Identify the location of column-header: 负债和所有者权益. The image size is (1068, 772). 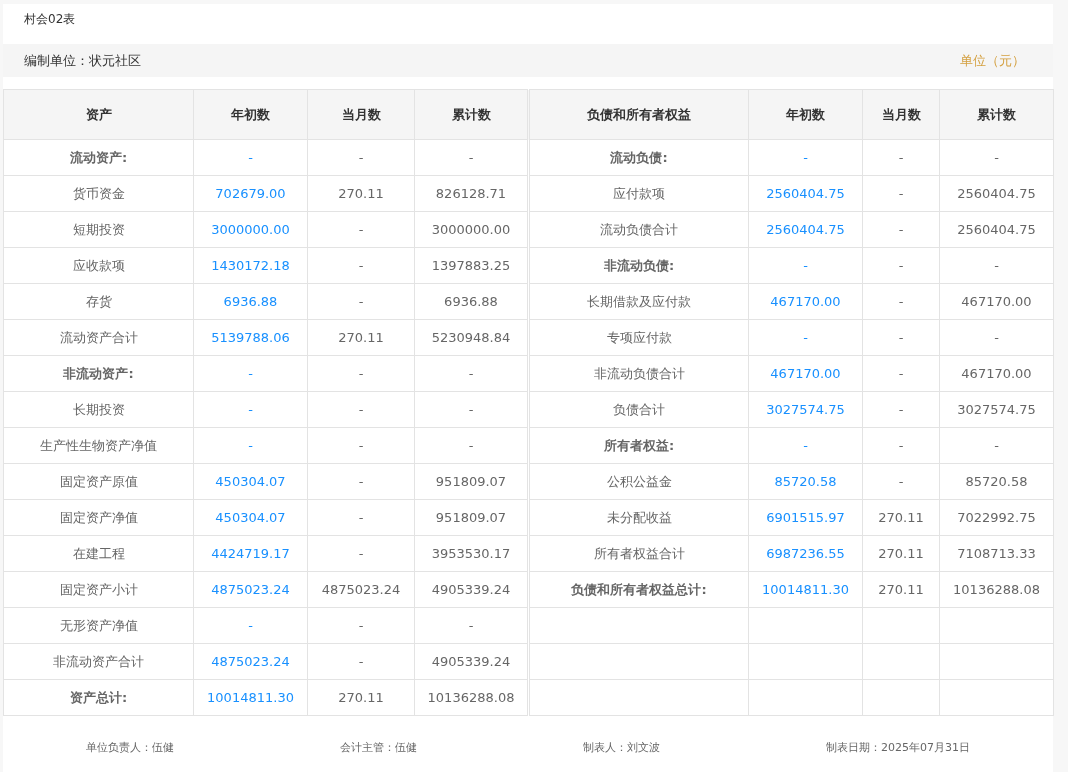
(638, 114).